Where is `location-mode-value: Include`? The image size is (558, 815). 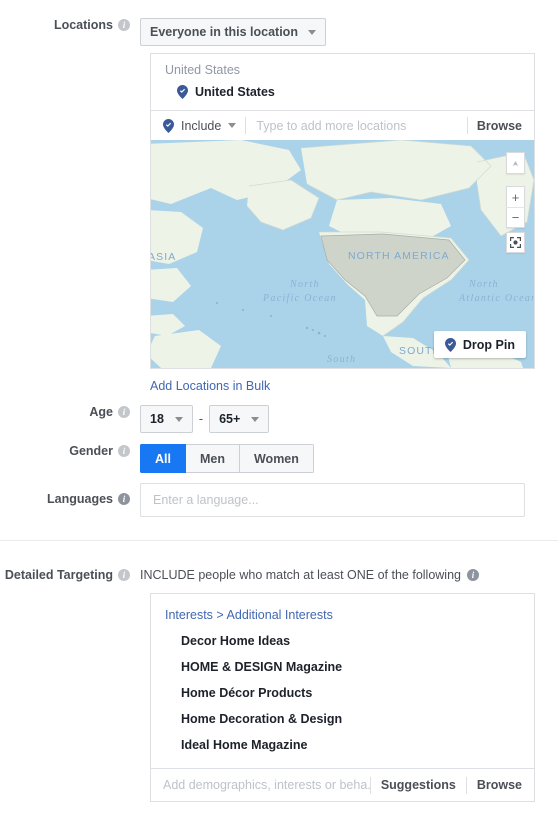
location-mode-value: Include is located at coordinates (201, 125).